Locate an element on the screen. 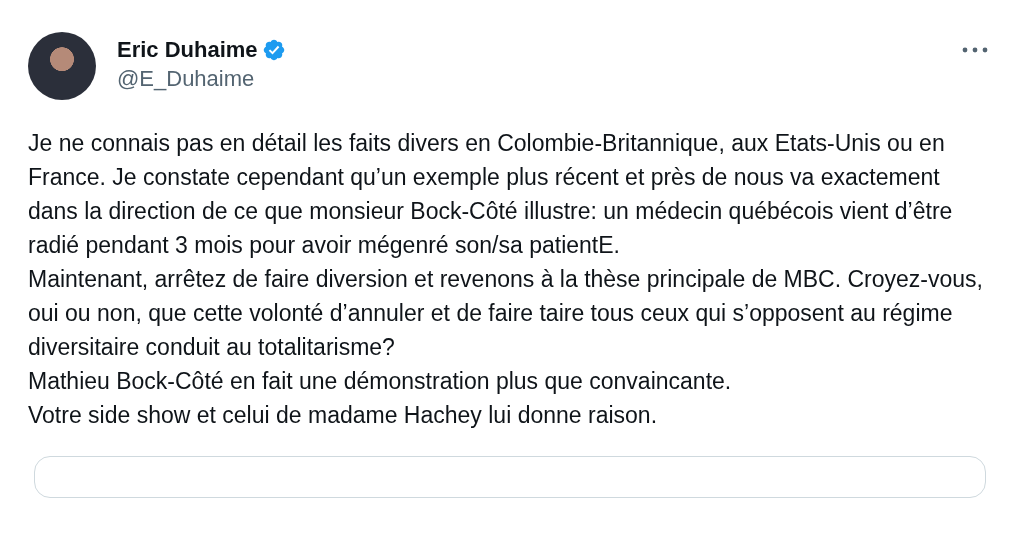 This screenshot has height=548, width=1016. tweet-text: Mathieu Bock-Côté en fait une démonstration plus que convaincante. is located at coordinates (380, 381).